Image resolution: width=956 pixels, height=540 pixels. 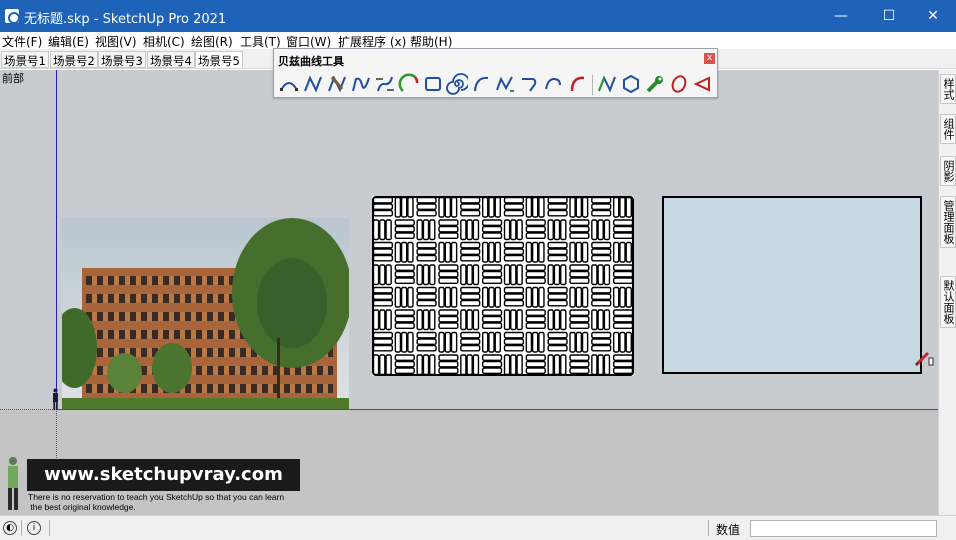 What do you see at coordinates (529, 84) in the screenshot?
I see `curve-up-icon` at bounding box center [529, 84].